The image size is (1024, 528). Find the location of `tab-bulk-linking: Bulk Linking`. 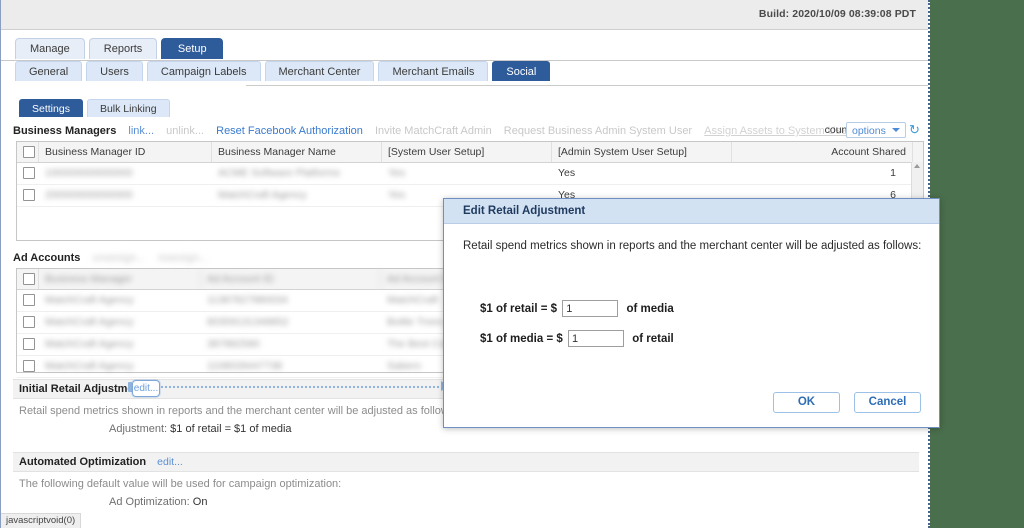

tab-bulk-linking: Bulk Linking is located at coordinates (128, 108).